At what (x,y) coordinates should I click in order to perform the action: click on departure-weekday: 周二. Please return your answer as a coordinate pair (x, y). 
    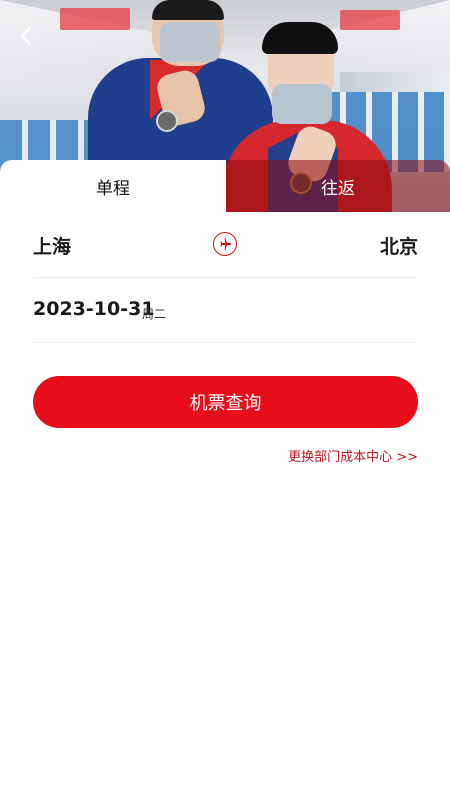
    Looking at the image, I should click on (154, 314).